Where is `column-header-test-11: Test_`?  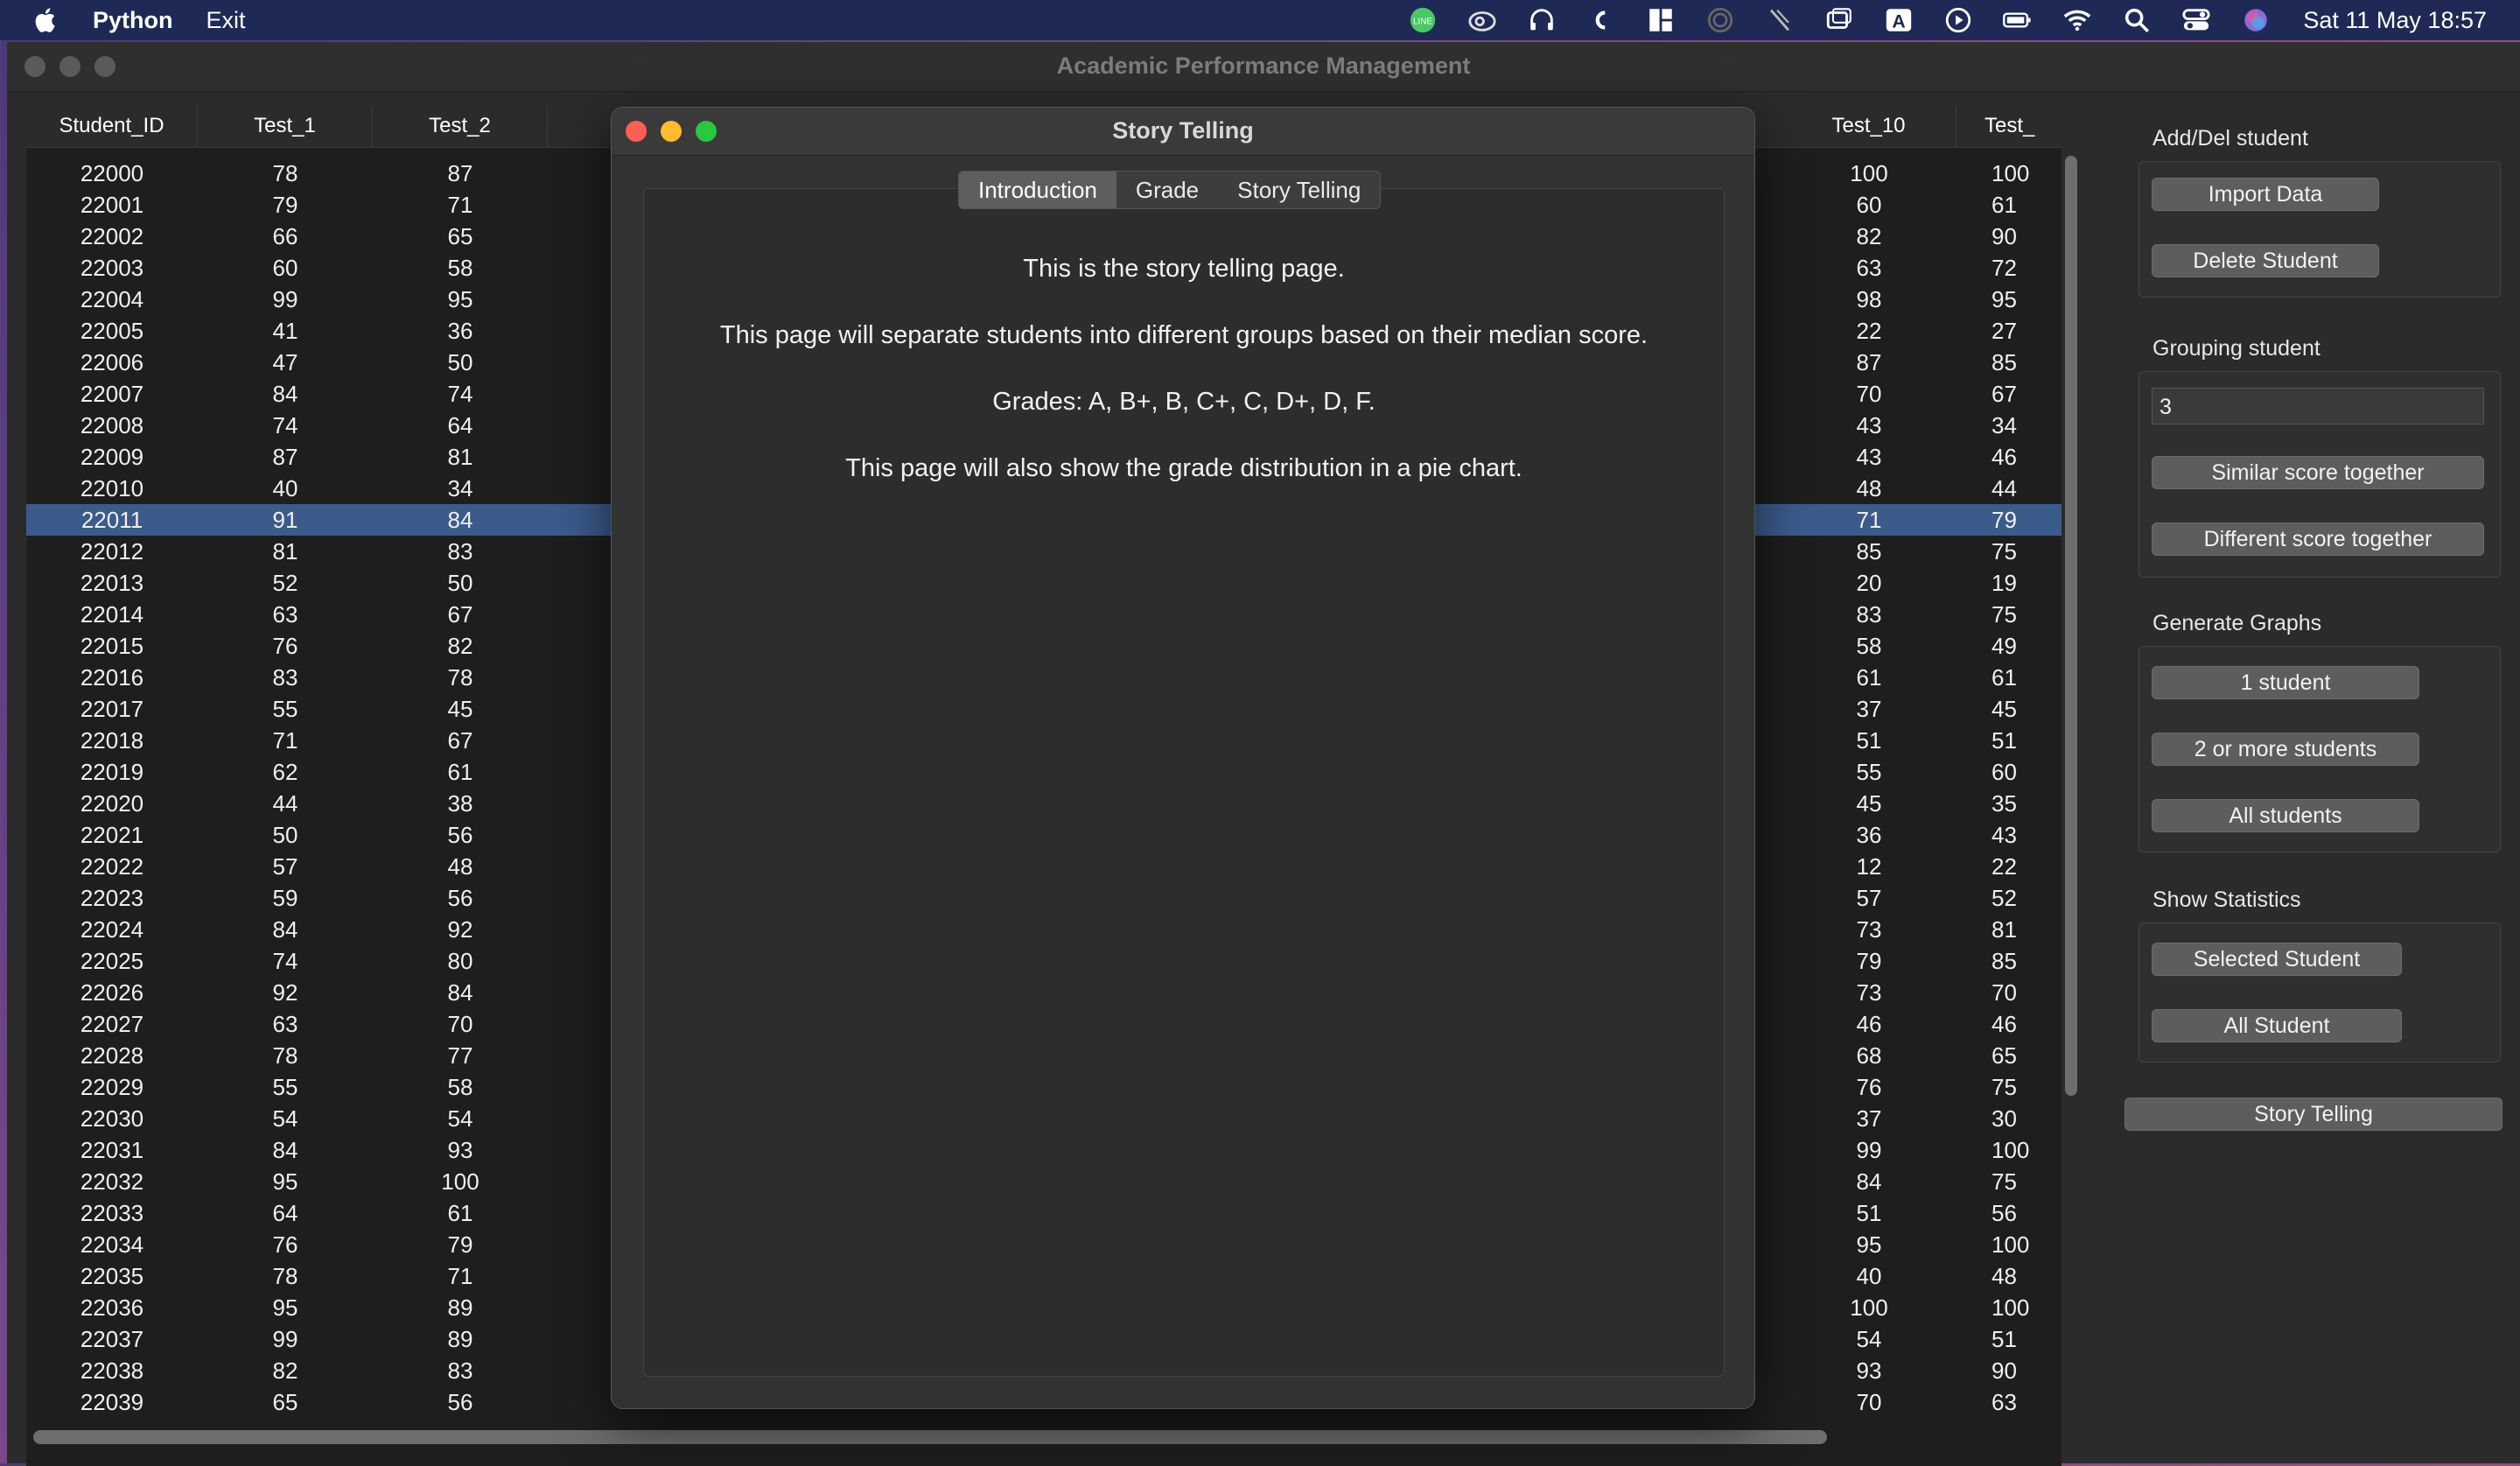 column-header-test-11: Test_ is located at coordinates (2009, 126).